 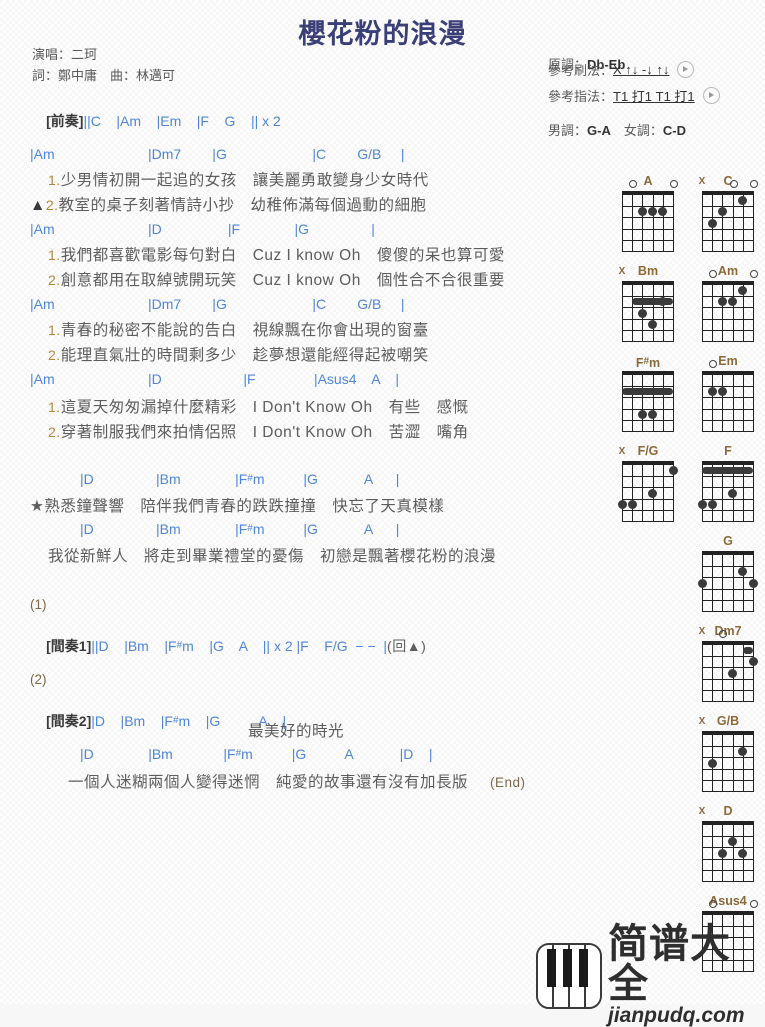 I want to click on chord-diagram-g: G, so click(x=728, y=573).